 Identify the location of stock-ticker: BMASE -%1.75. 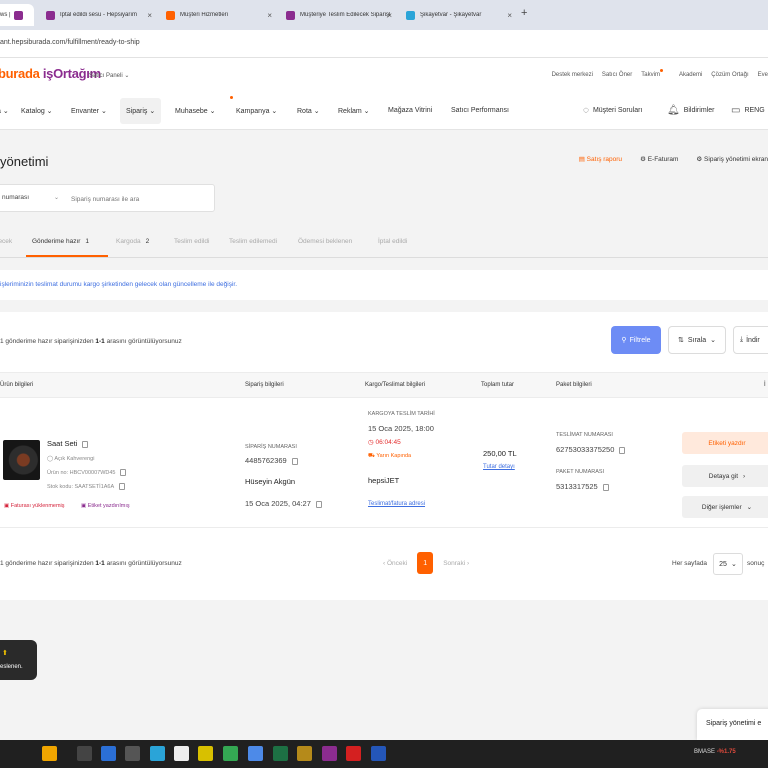
(715, 752).